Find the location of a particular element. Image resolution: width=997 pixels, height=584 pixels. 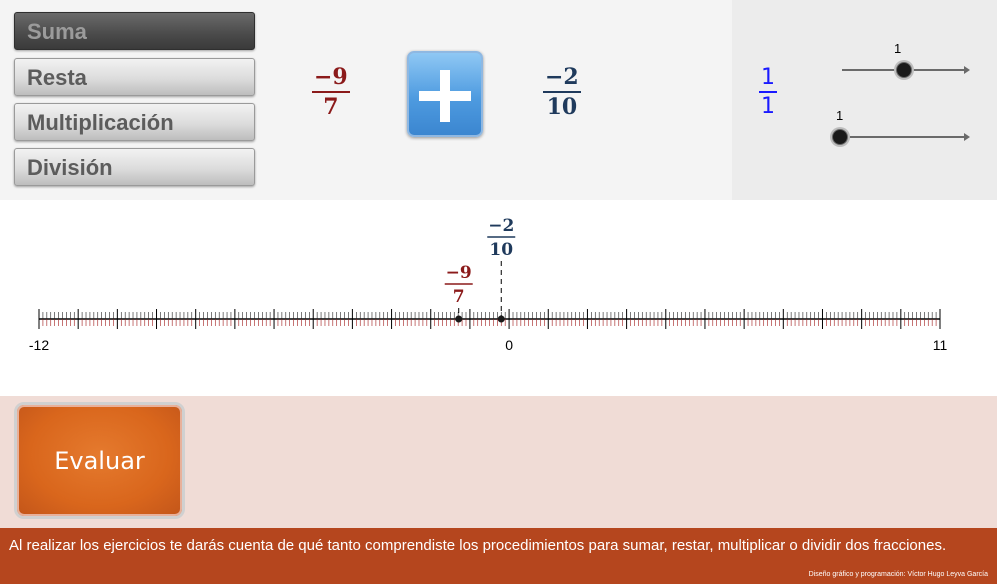

fraction-a-denominator: 7 is located at coordinates (331, 107).